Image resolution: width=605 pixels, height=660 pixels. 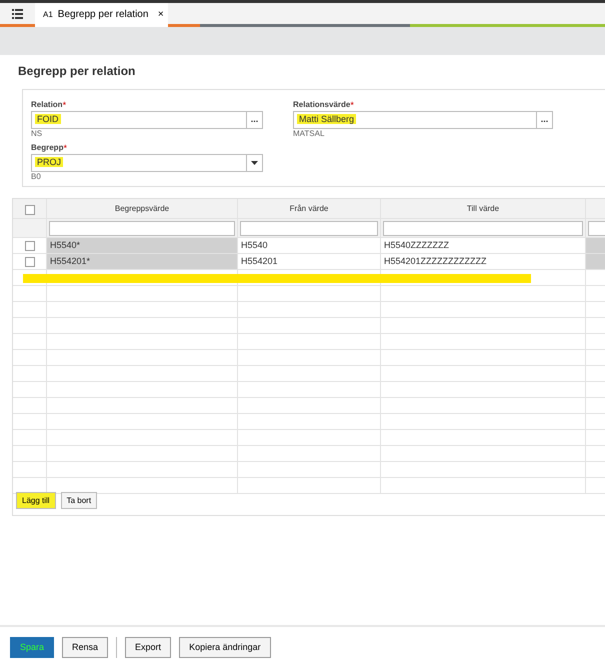 What do you see at coordinates (483, 208) in the screenshot?
I see `column-header: Till värde` at bounding box center [483, 208].